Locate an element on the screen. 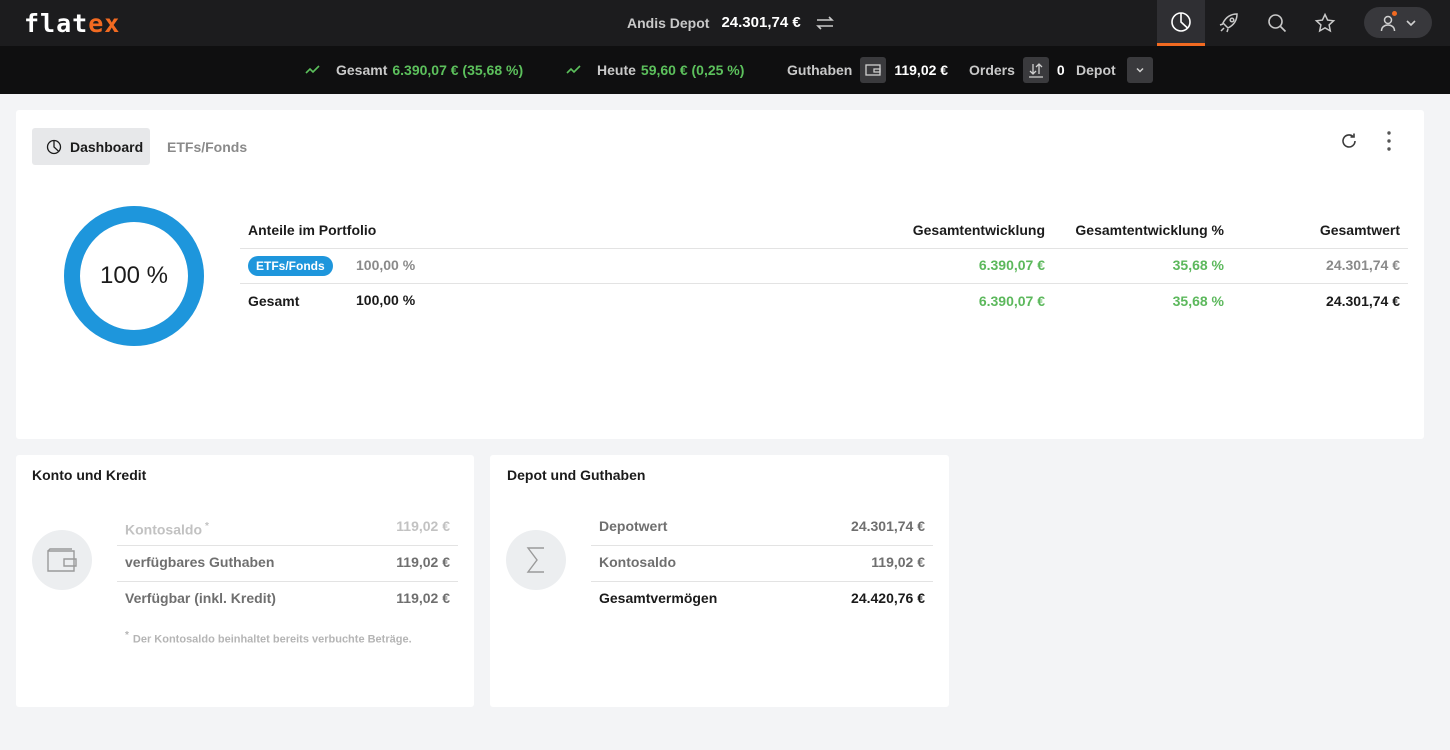 The height and width of the screenshot is (750, 1450). depot-card-title: Depot und Guthaben is located at coordinates (576, 475).